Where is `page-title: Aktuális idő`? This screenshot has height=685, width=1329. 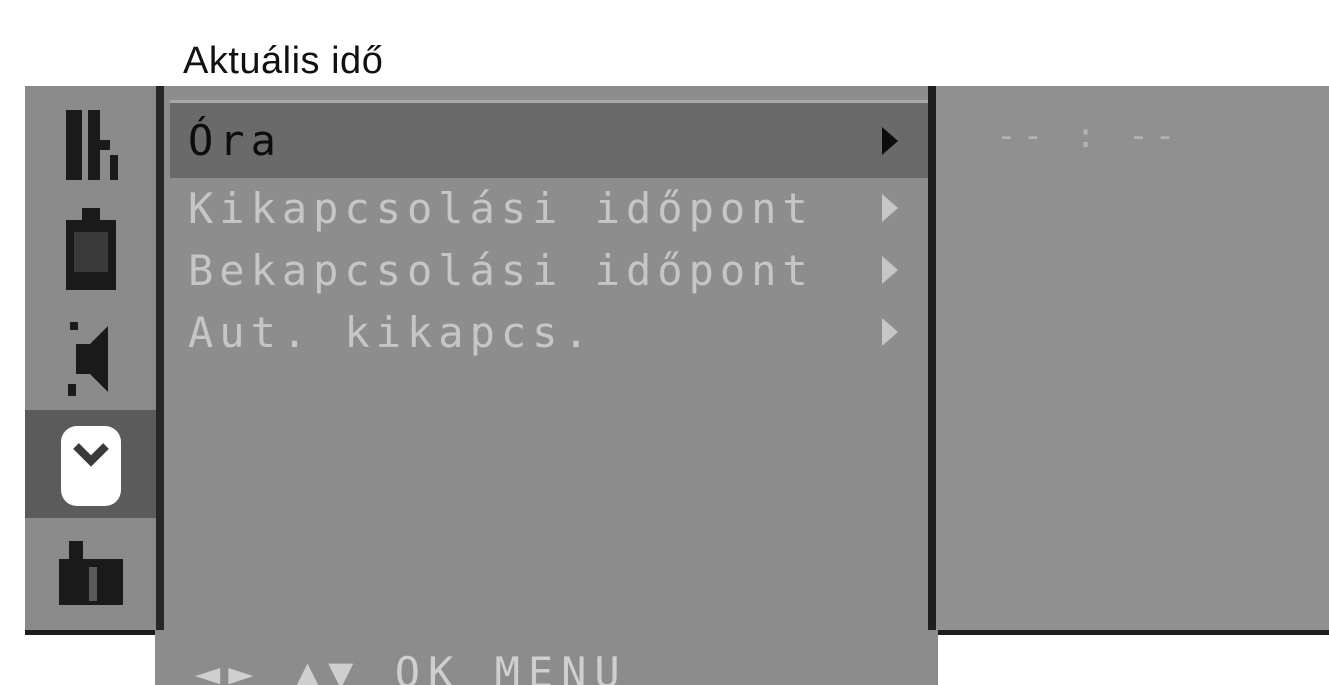
page-title: Aktuális idő is located at coordinates (283, 61).